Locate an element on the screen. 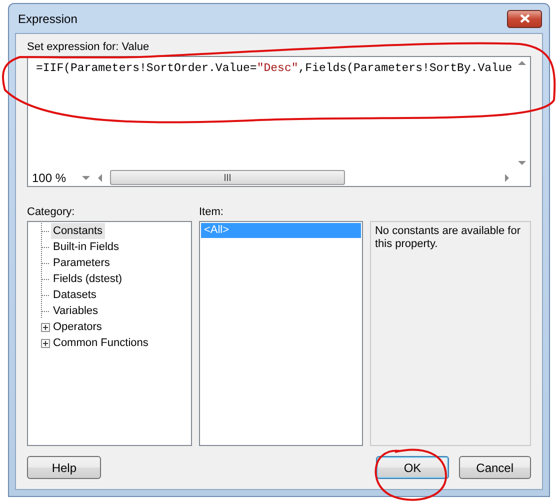 The image size is (556, 503). dialog-button: Help is located at coordinates (64, 467).